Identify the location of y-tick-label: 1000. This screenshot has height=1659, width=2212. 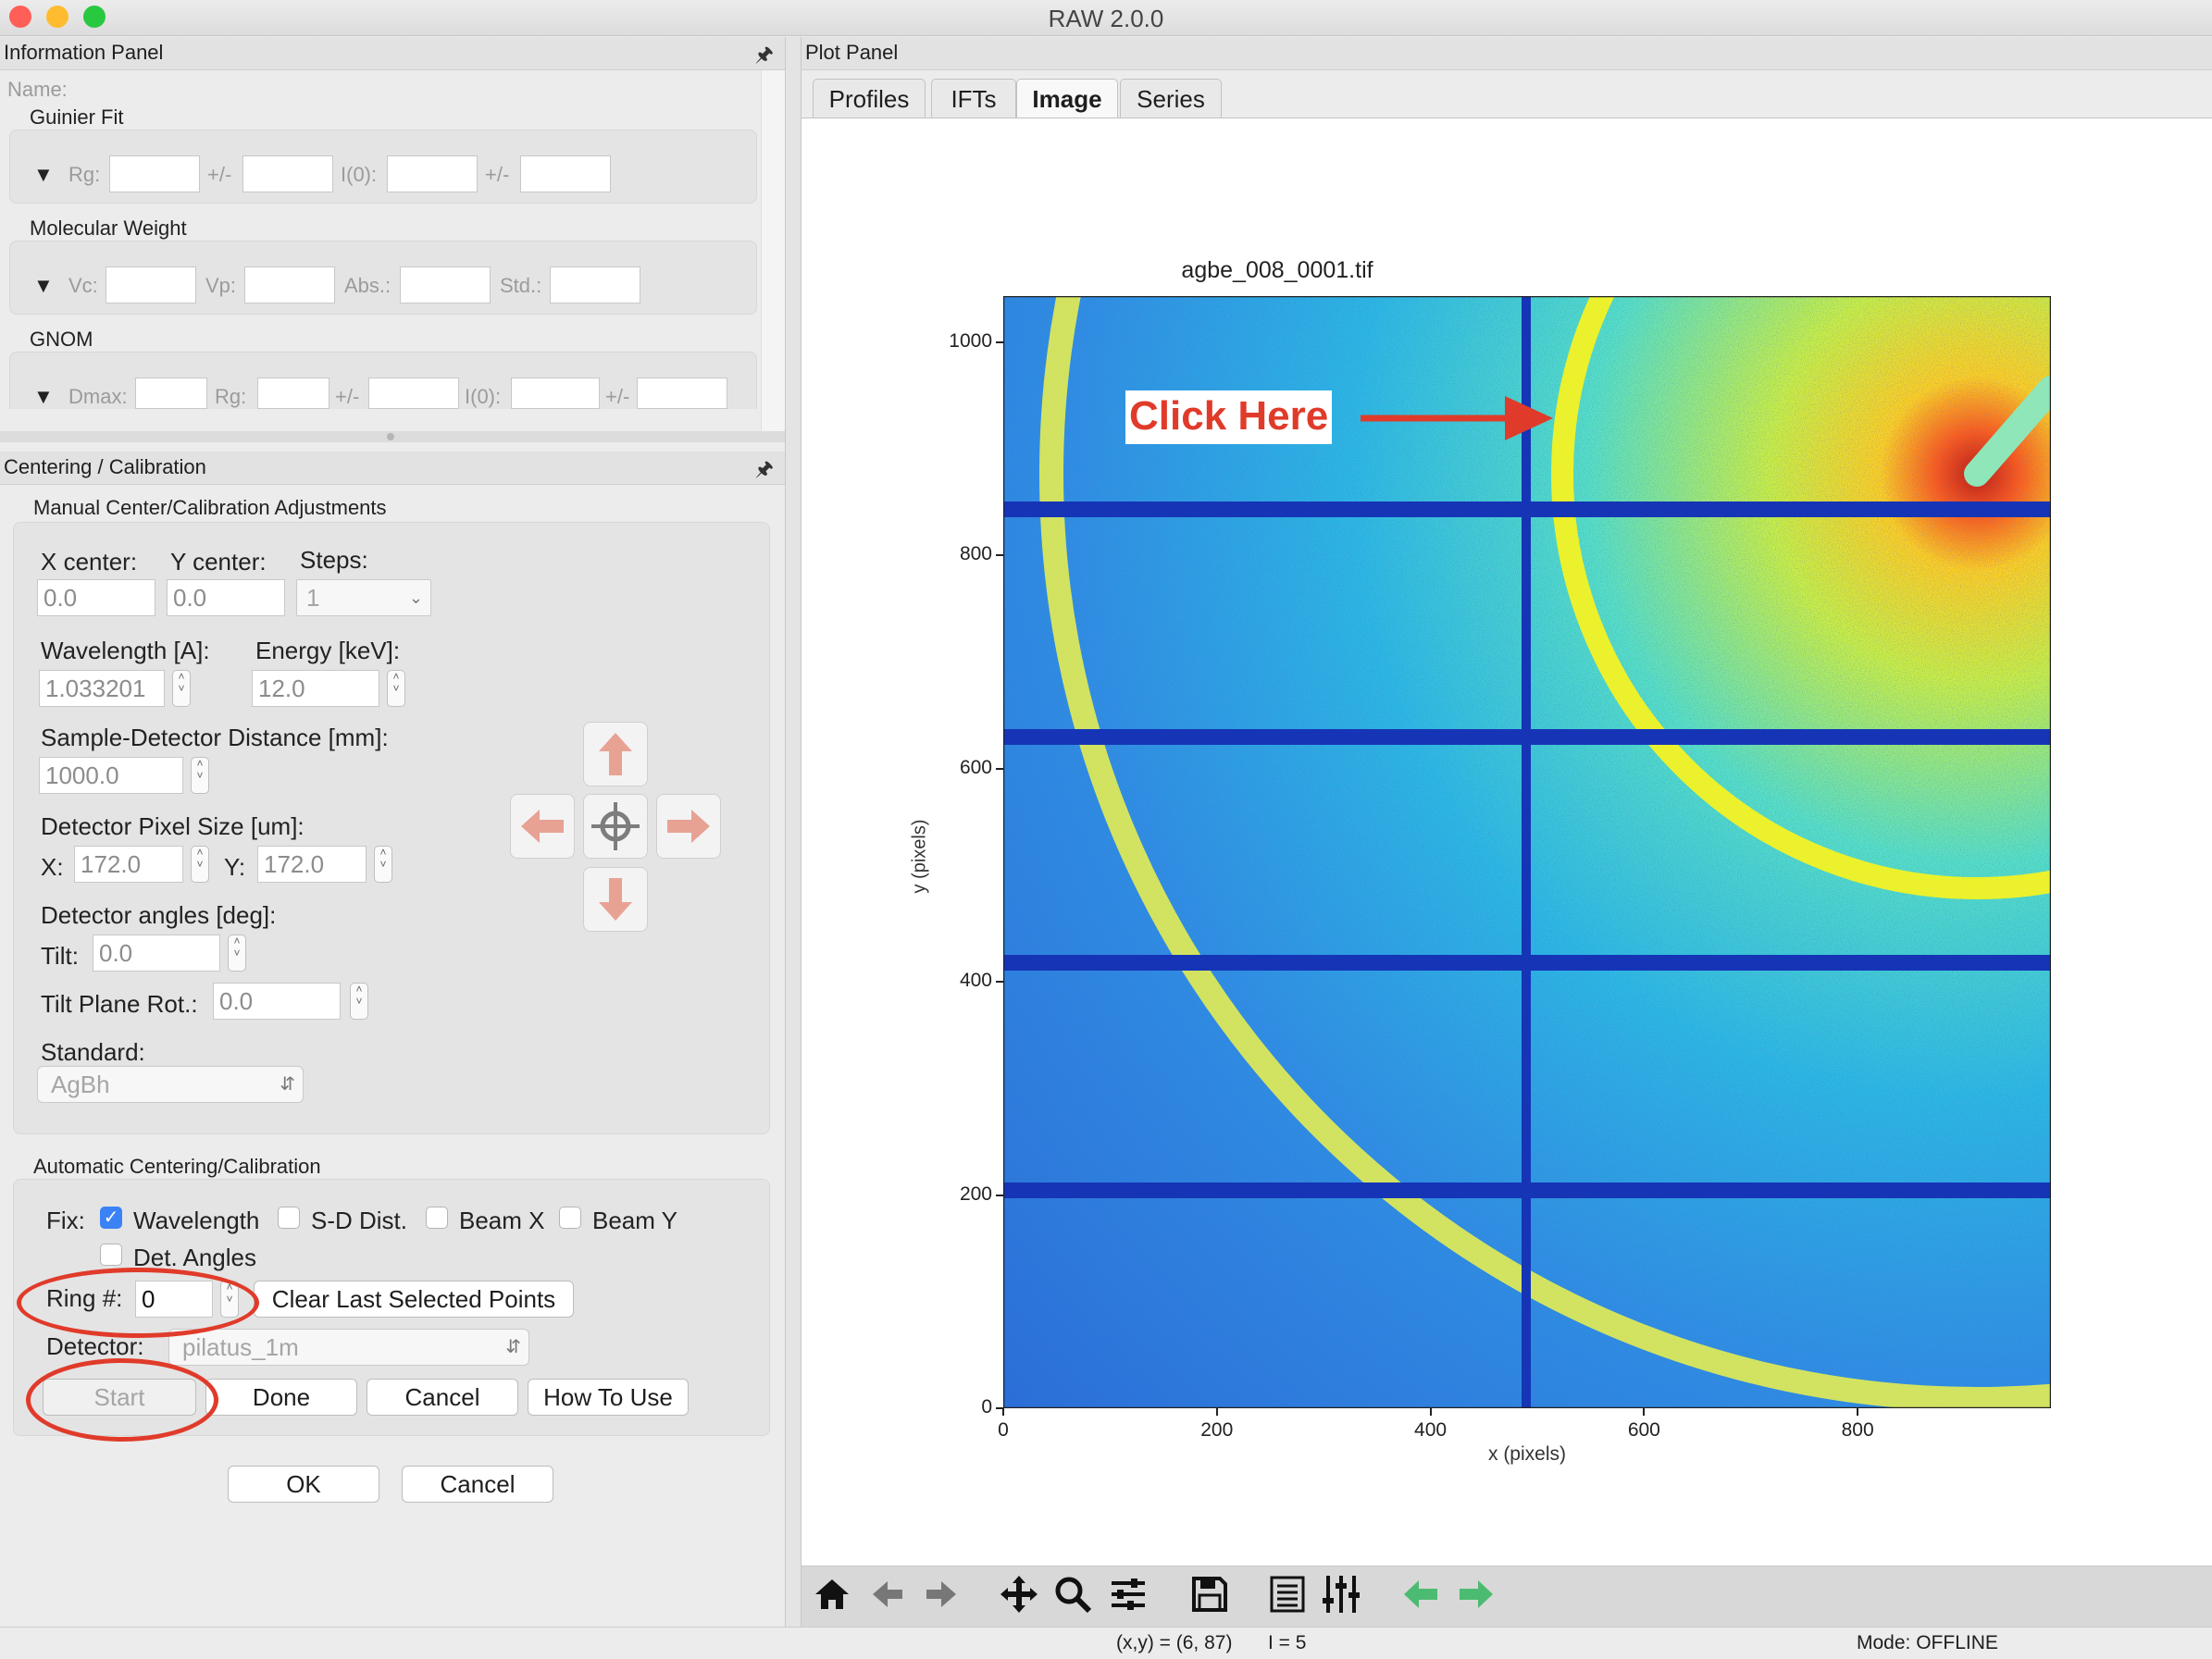
(971, 340).